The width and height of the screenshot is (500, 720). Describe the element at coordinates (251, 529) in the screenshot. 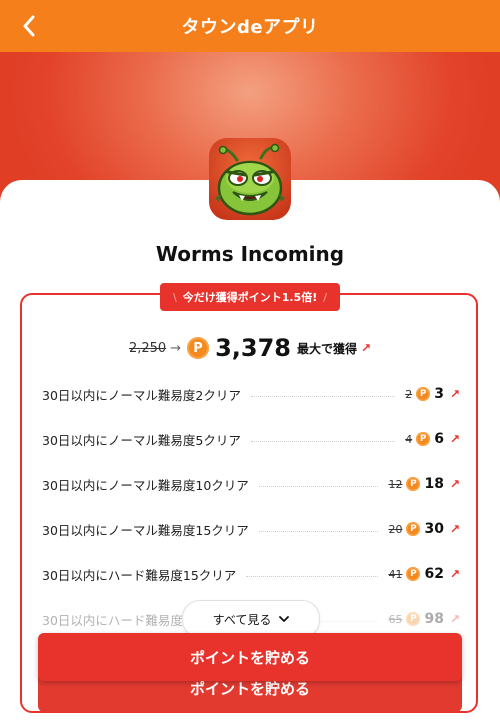

I see `task-row: 30日以内にノーマル難易度15クリア 20 P 30 ↗` at that location.